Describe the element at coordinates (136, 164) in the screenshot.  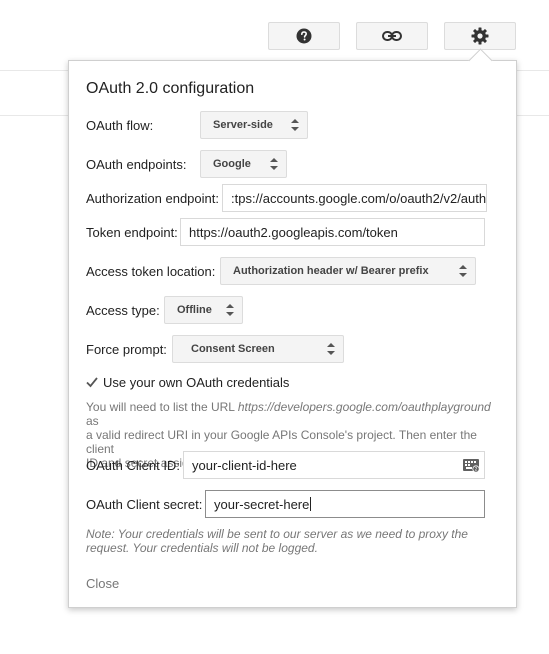
I see `oauth-endpoints-label: OAuth endpoints:` at that location.